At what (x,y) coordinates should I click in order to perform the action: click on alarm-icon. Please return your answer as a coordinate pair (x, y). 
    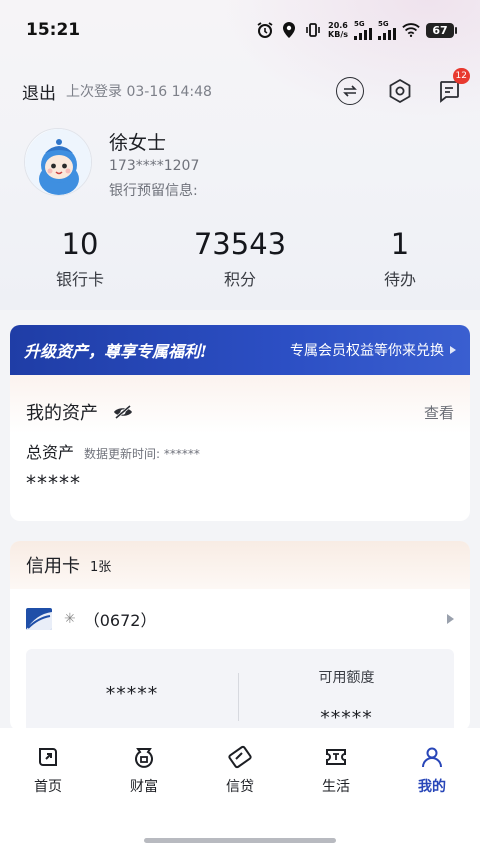
    Looking at the image, I should click on (265, 30).